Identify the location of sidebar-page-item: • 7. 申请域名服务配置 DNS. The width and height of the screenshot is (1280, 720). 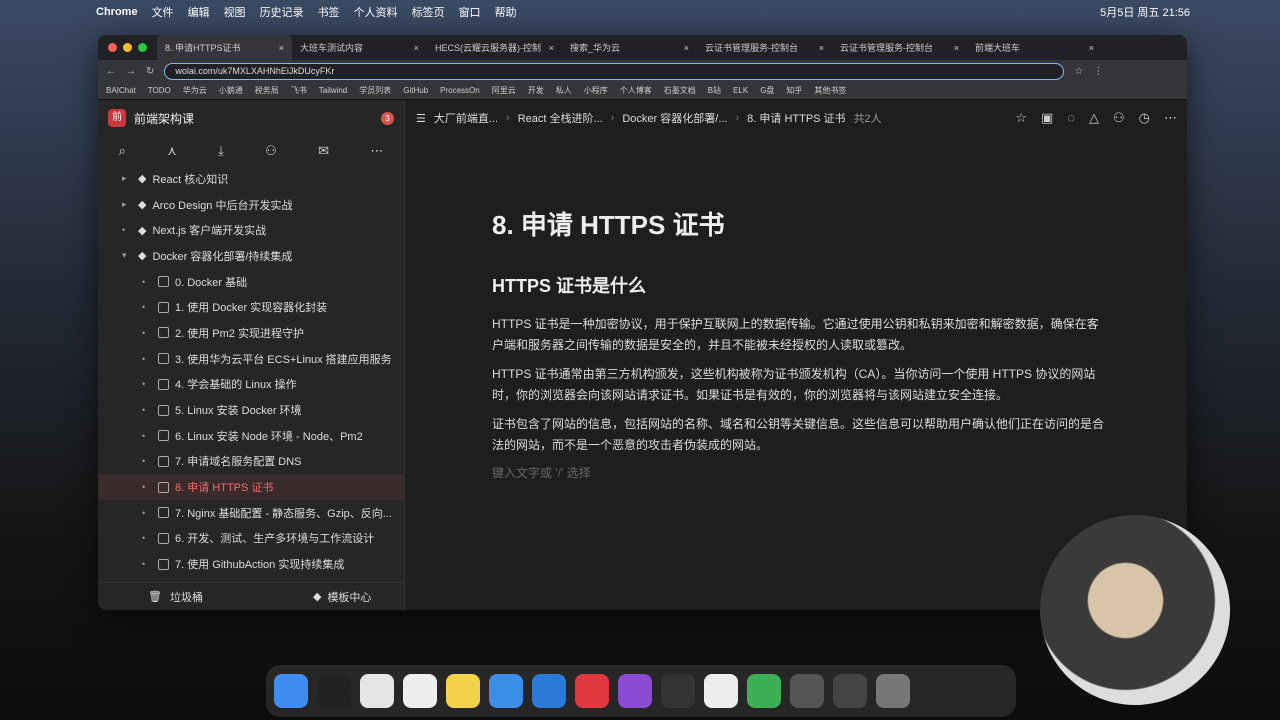
(251, 462).